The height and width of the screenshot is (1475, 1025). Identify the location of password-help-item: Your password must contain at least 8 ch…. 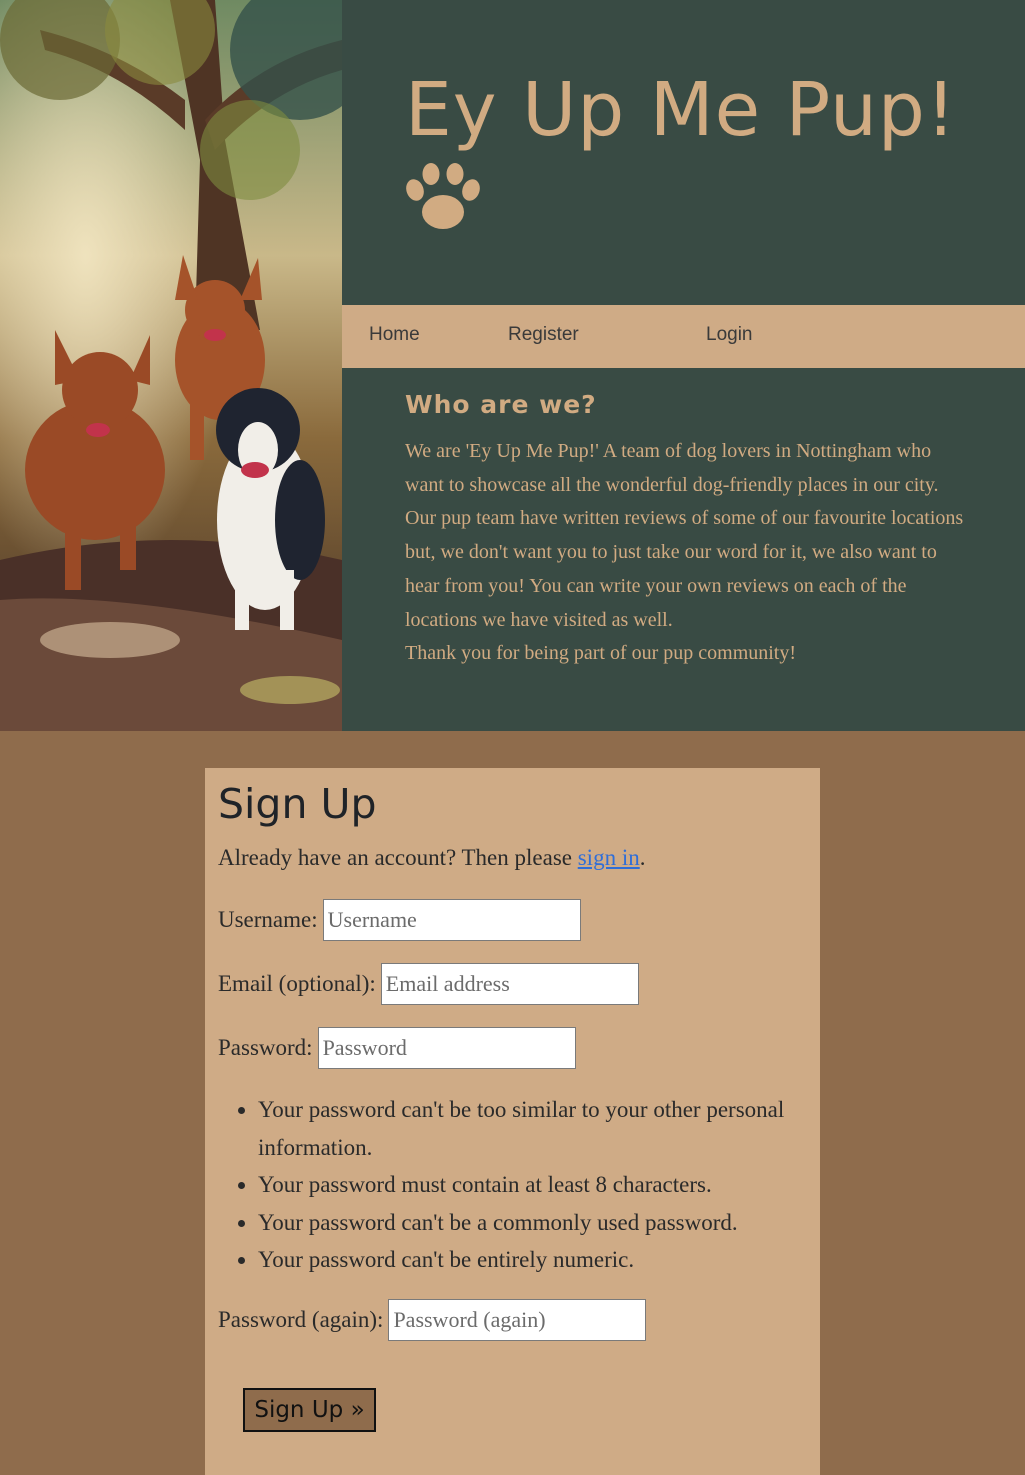
(528, 1185).